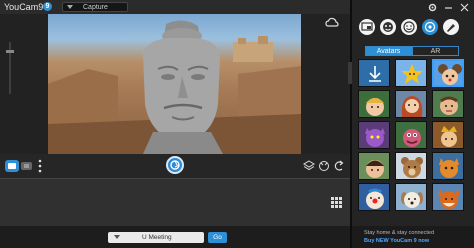  I want to click on avatar-dark-hair-kid, so click(374, 166).